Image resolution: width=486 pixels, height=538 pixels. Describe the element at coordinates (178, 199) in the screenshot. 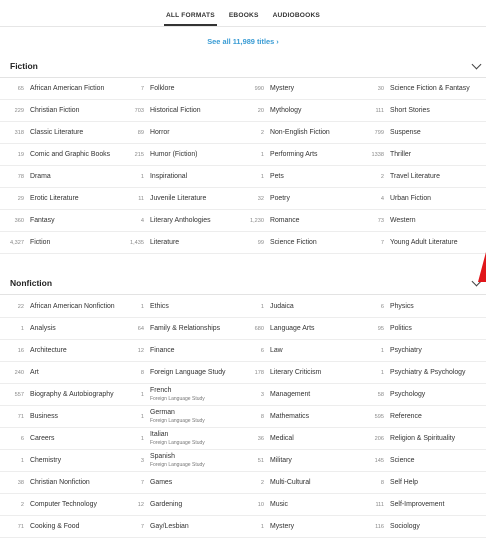

I see `category-name: Juvenile Literature` at that location.